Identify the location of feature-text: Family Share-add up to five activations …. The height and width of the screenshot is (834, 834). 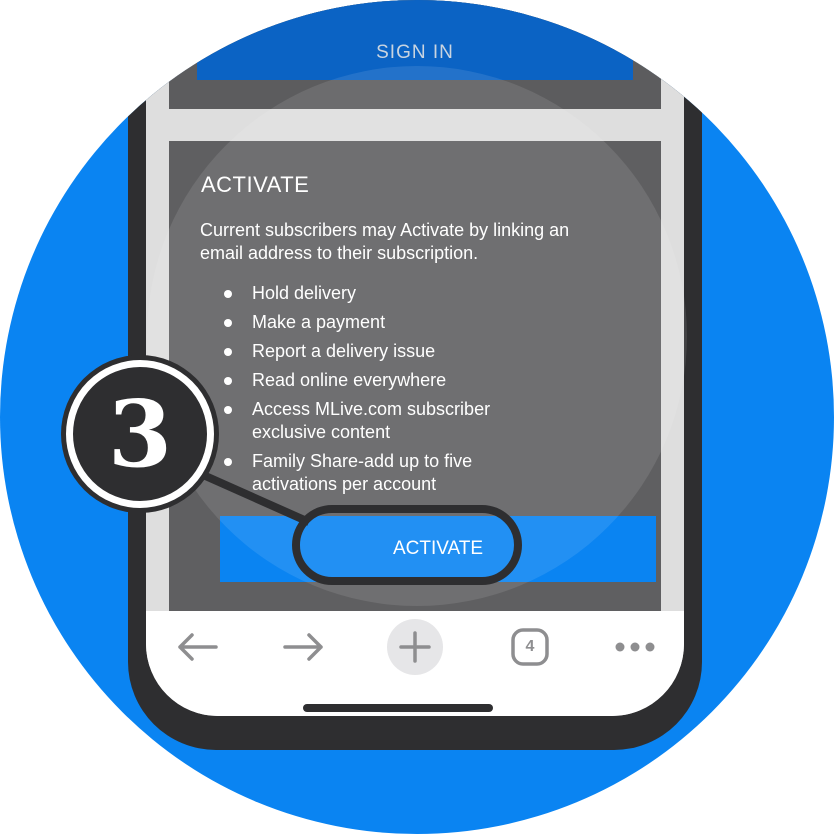
(362, 472).